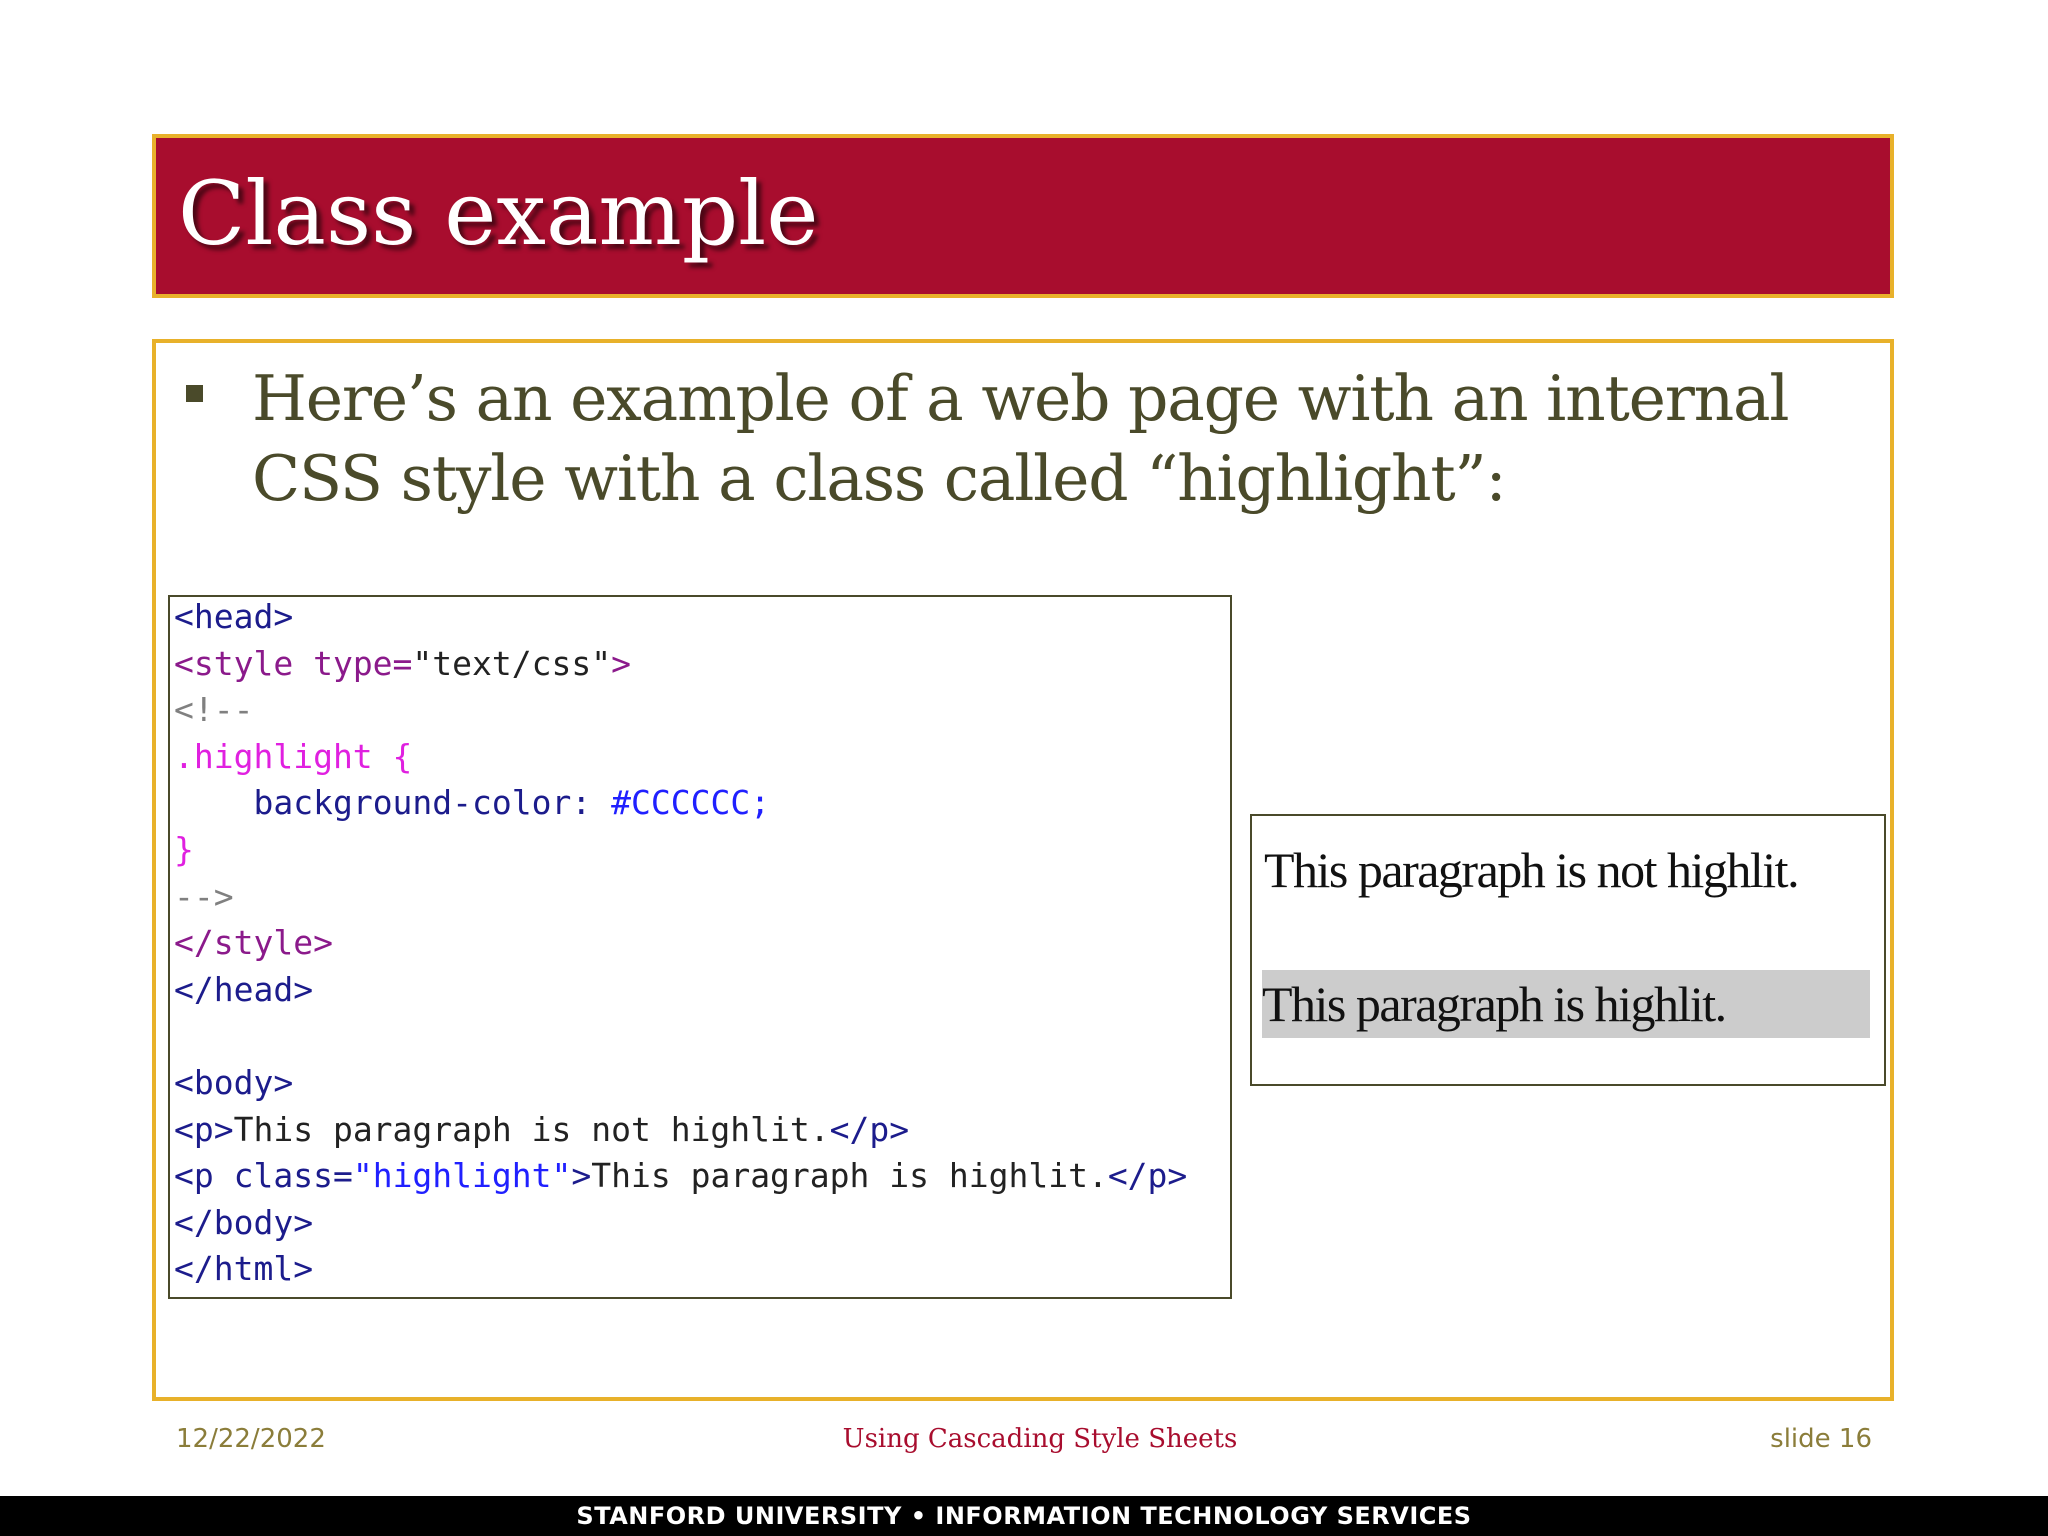 The width and height of the screenshot is (2048, 1536). Describe the element at coordinates (244, 989) in the screenshot. I see `code-line: </head>` at that location.